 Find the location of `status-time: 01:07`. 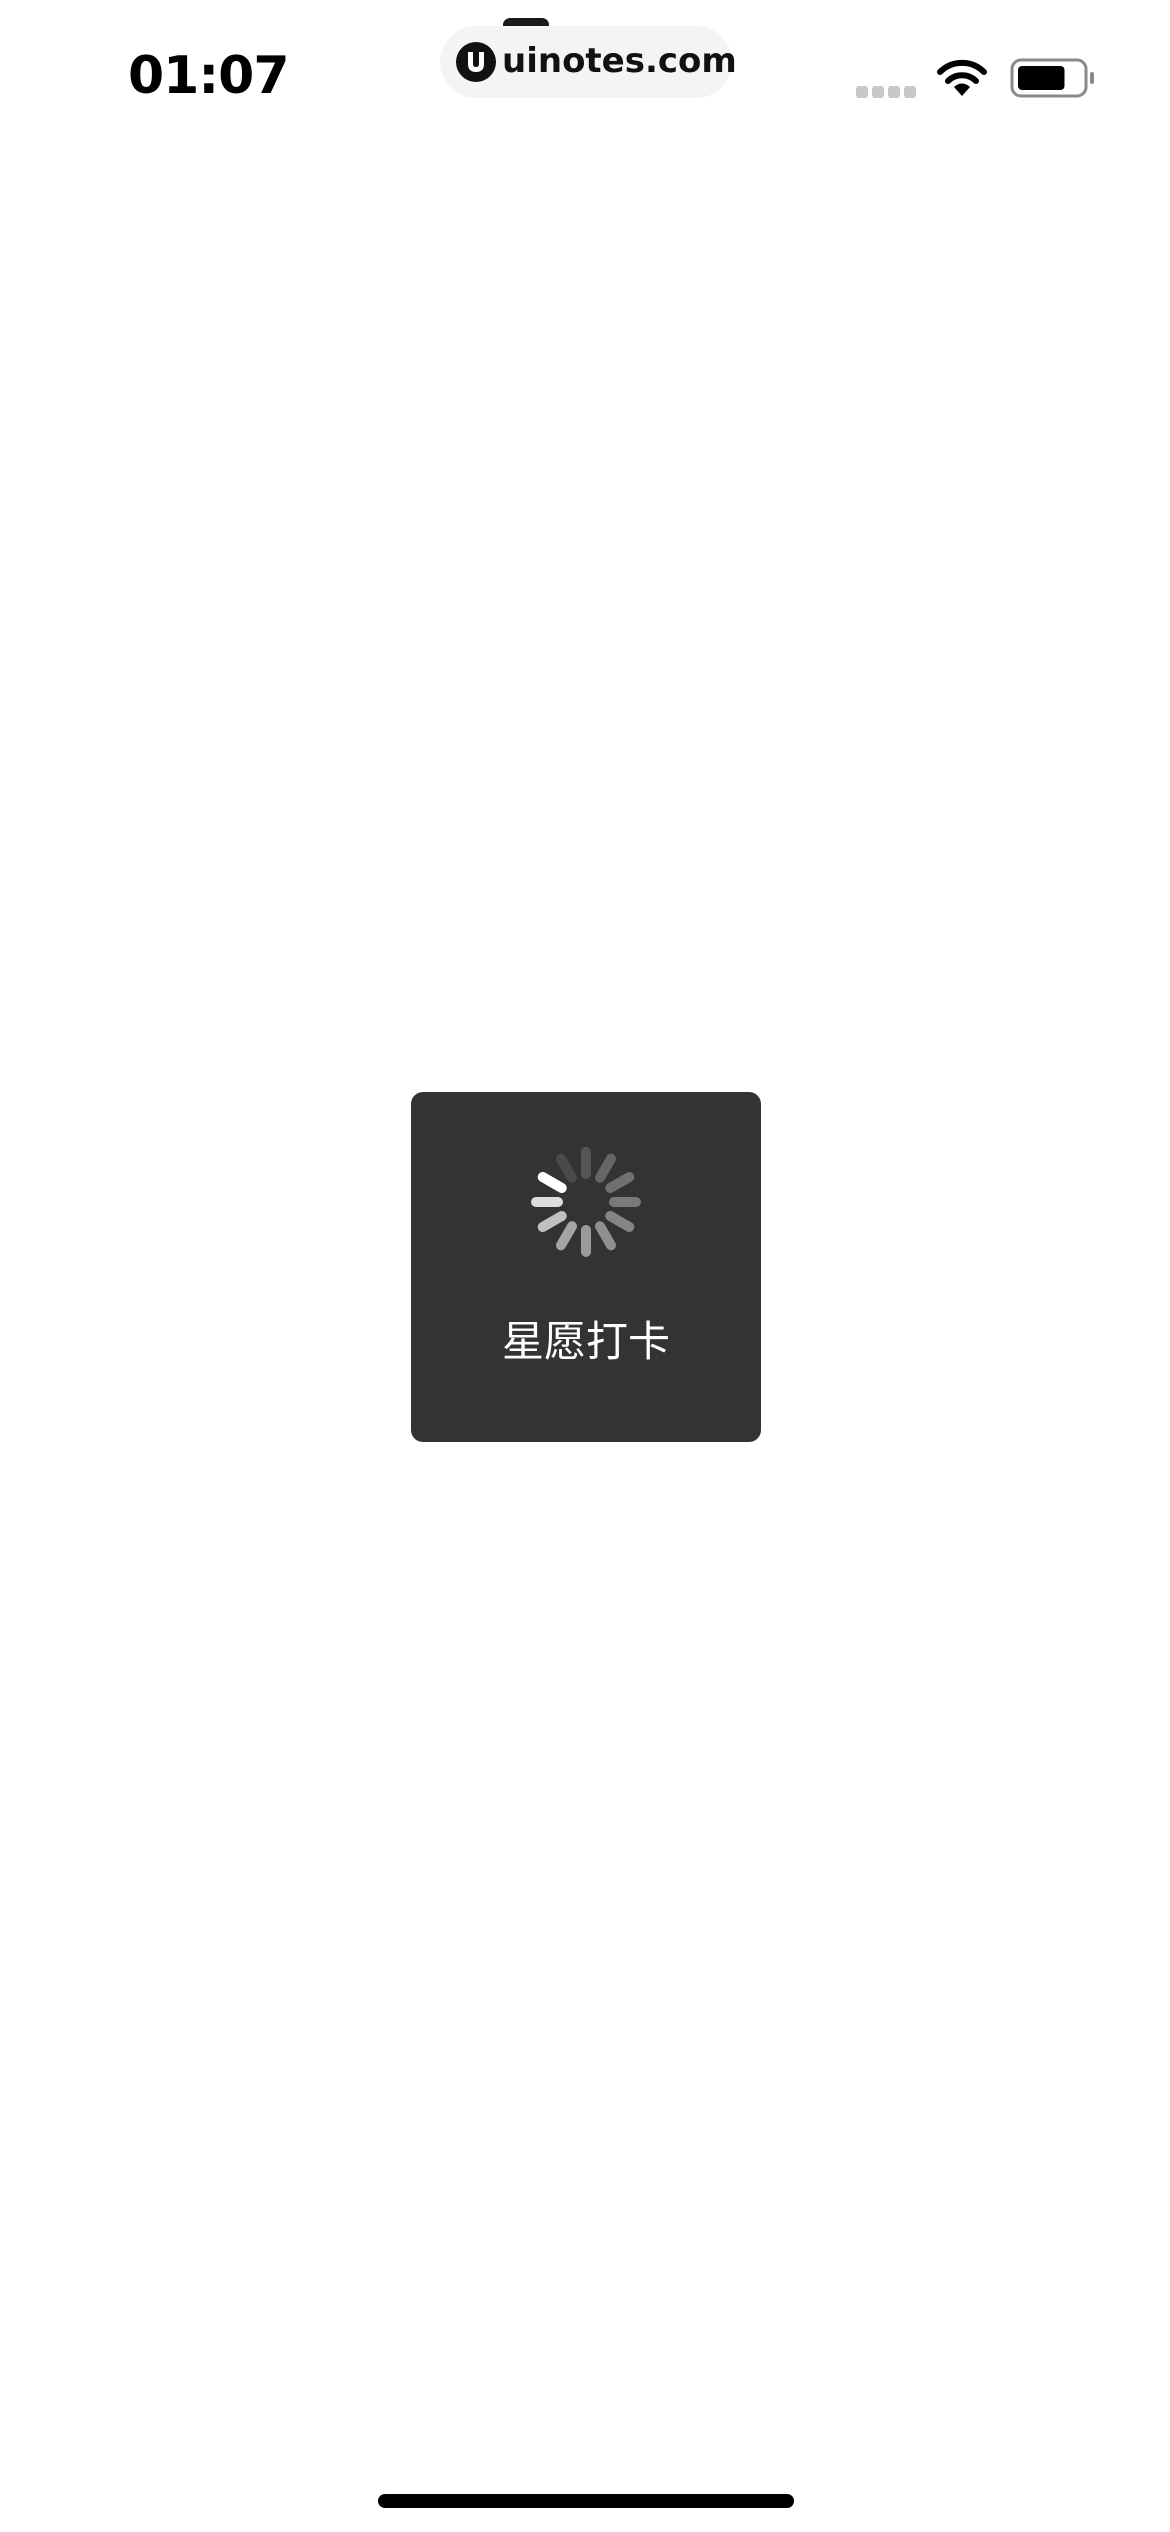

status-time: 01:07 is located at coordinates (209, 76).